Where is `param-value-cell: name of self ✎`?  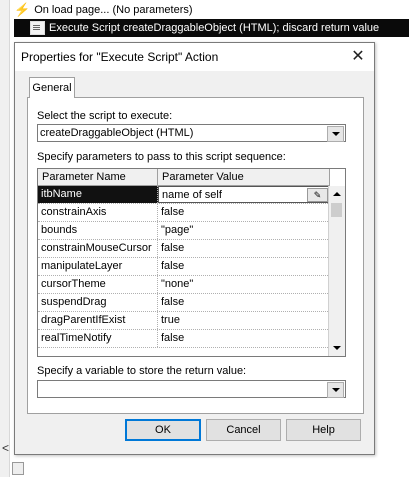 param-value-cell: name of self ✎ is located at coordinates (244, 194).